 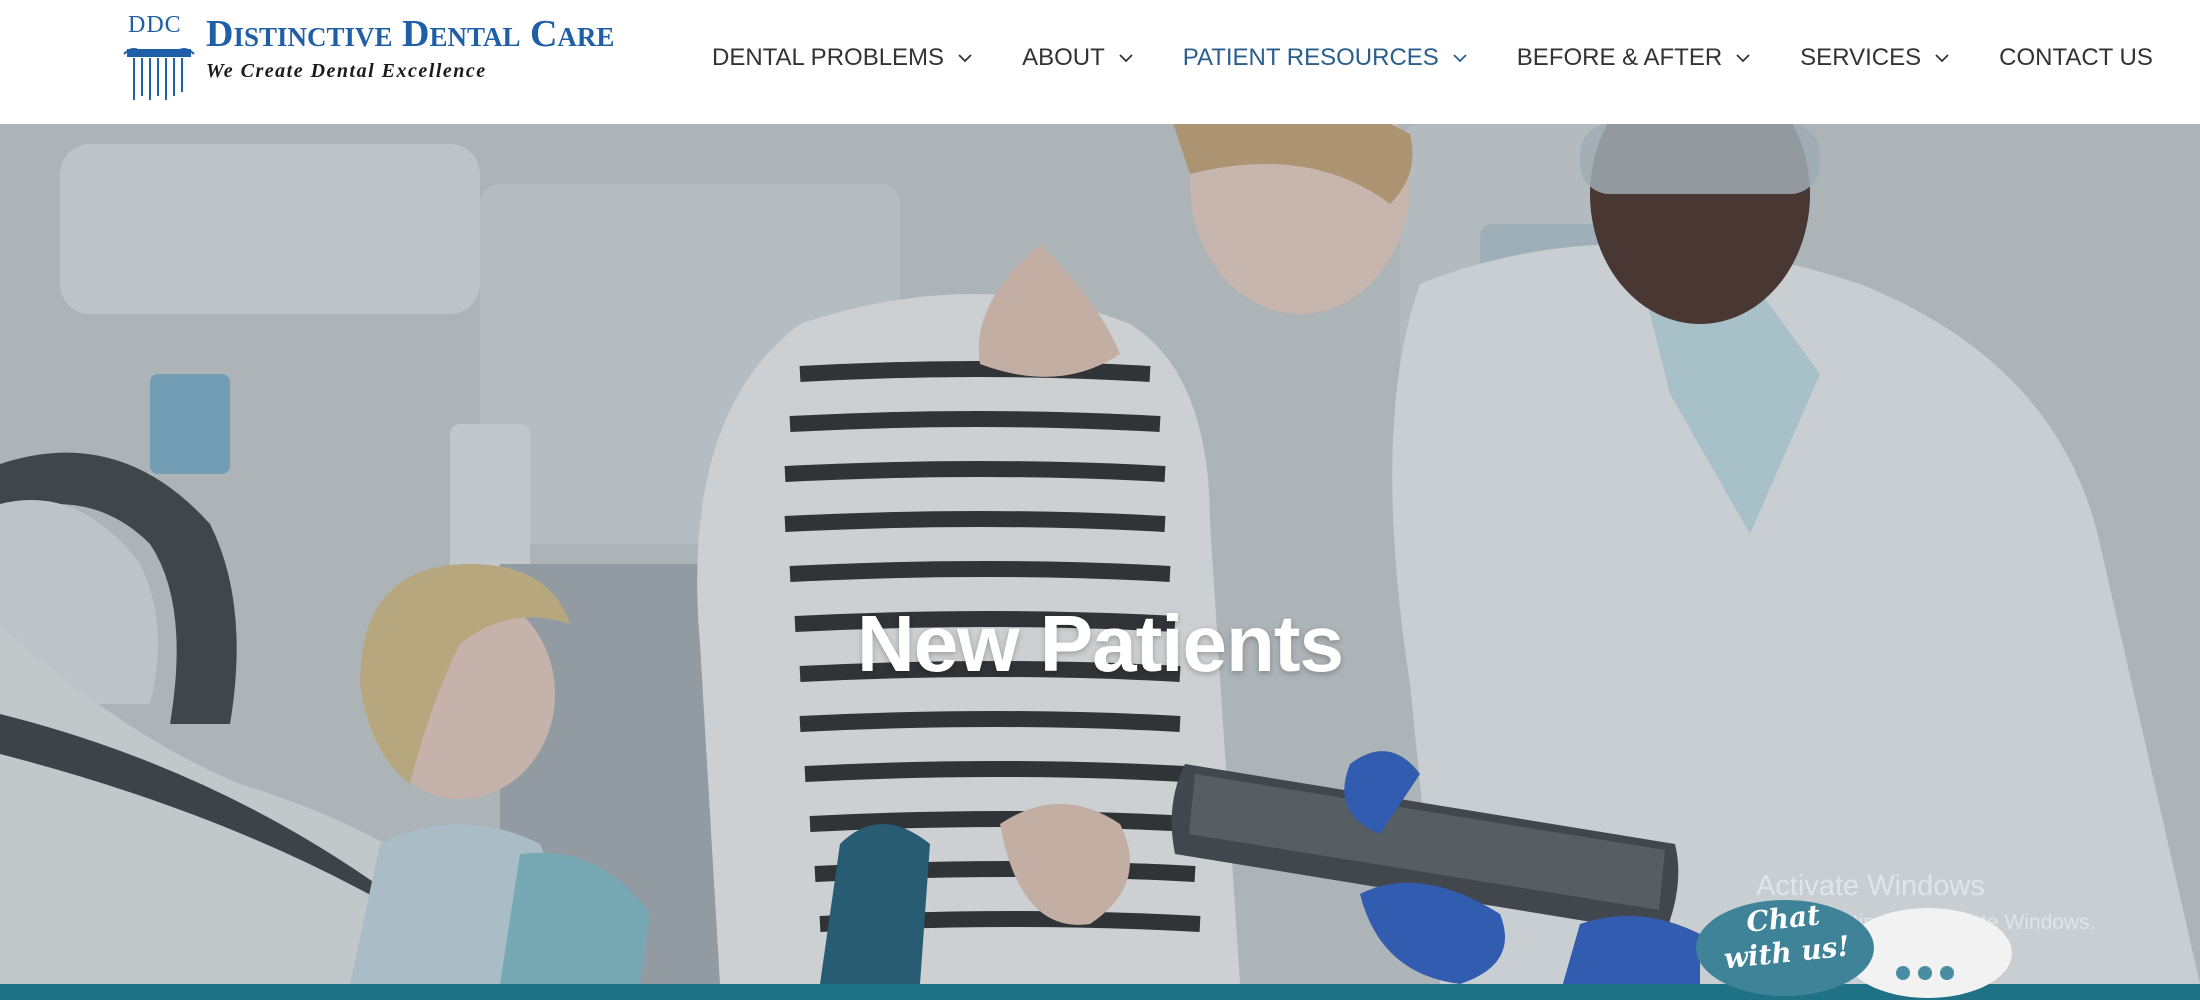 I want to click on page-title: New Patients, so click(x=1100, y=643).